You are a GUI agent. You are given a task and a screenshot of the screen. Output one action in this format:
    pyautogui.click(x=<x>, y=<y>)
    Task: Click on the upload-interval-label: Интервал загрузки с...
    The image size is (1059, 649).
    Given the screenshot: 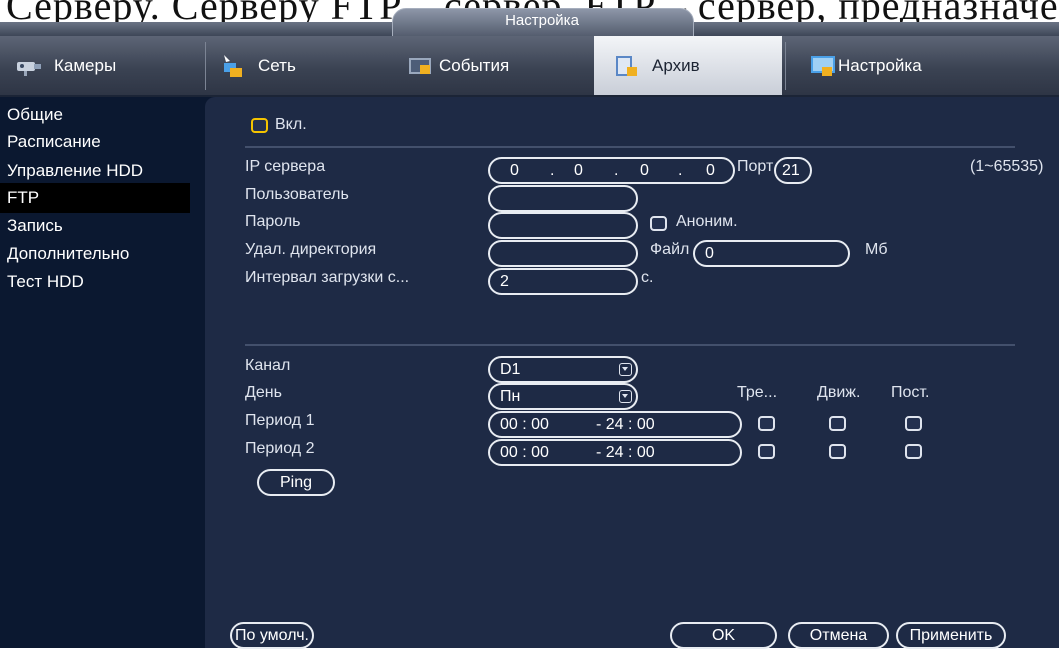 What is the action you would take?
    pyautogui.click(x=327, y=277)
    